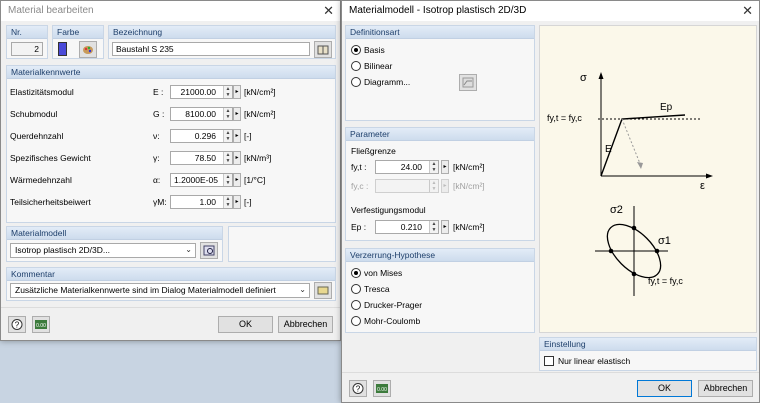 Image resolution: width=760 pixels, height=403 pixels. What do you see at coordinates (211, 49) in the screenshot?
I see `bezeichnung-input: Baustahl S 235` at bounding box center [211, 49].